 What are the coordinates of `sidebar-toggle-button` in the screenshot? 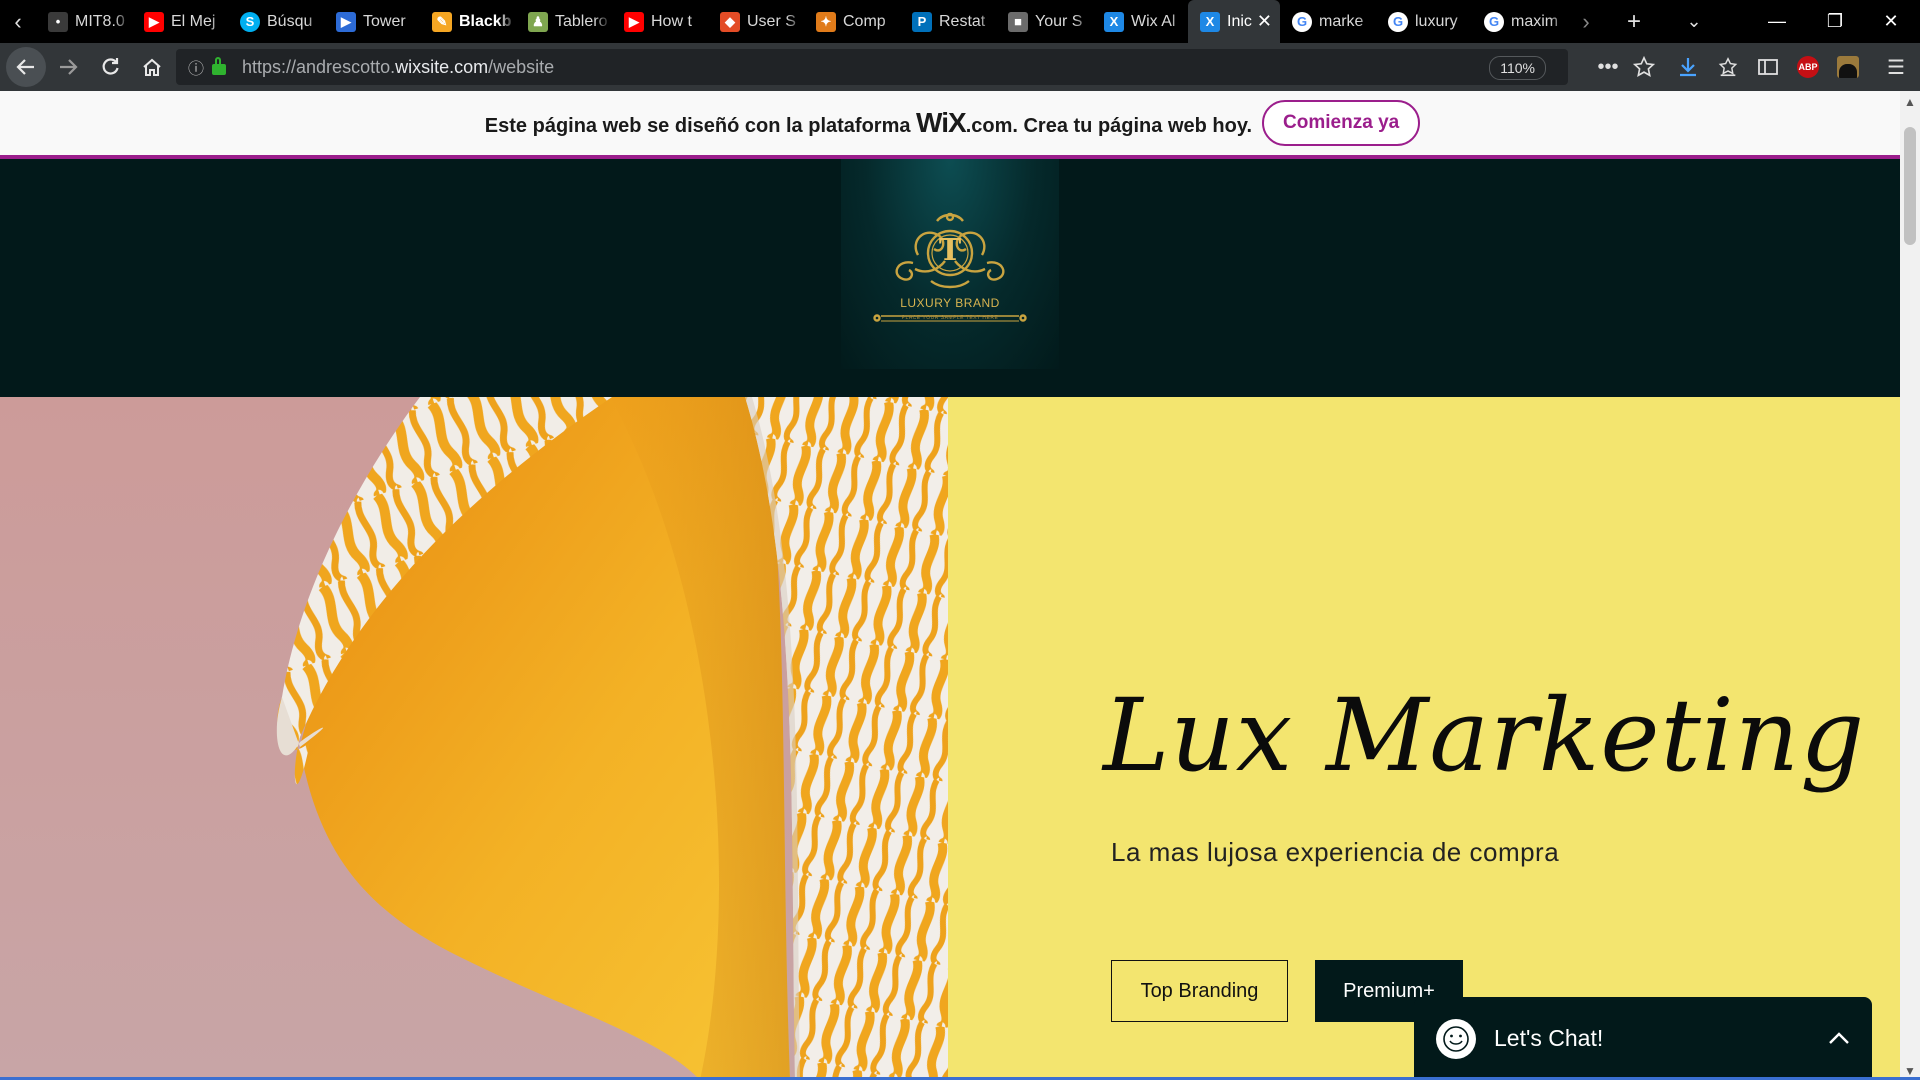 It's located at (1768, 67).